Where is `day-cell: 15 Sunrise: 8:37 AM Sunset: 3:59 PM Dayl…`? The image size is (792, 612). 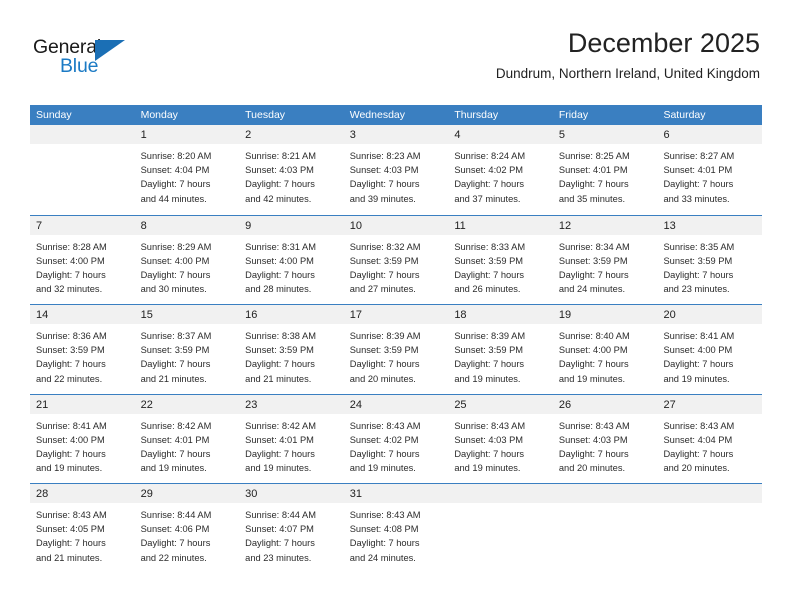
day-cell: 15 Sunrise: 8:37 AM Sunset: 3:59 PM Dayl… is located at coordinates (187, 349).